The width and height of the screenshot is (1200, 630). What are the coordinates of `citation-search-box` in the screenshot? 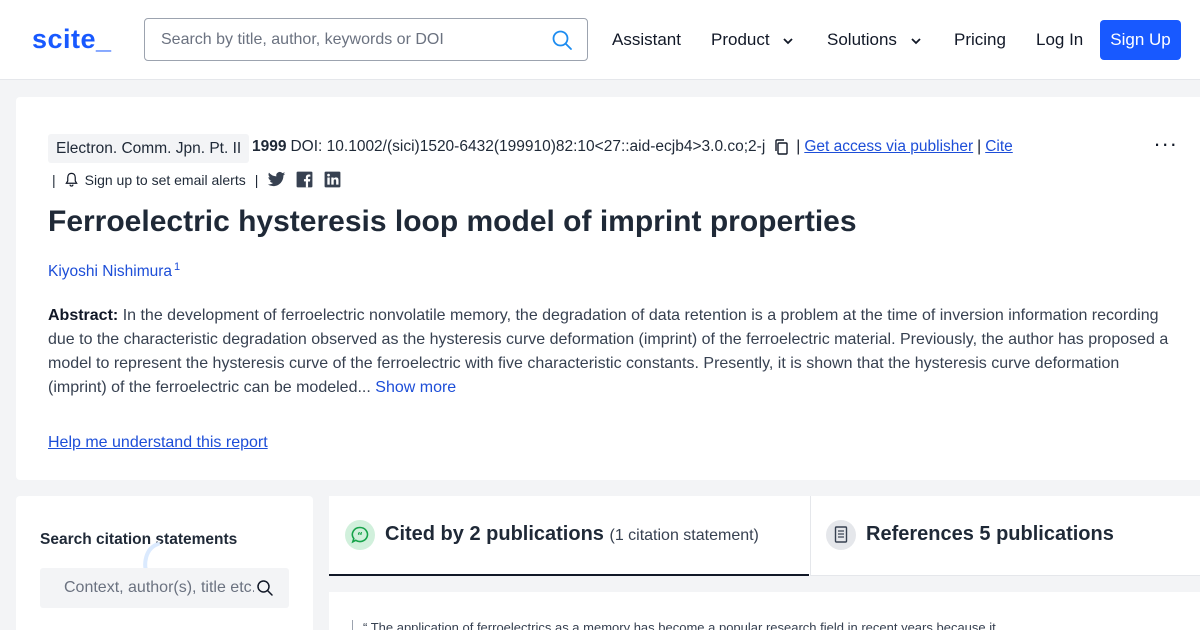 It's located at (164, 588).